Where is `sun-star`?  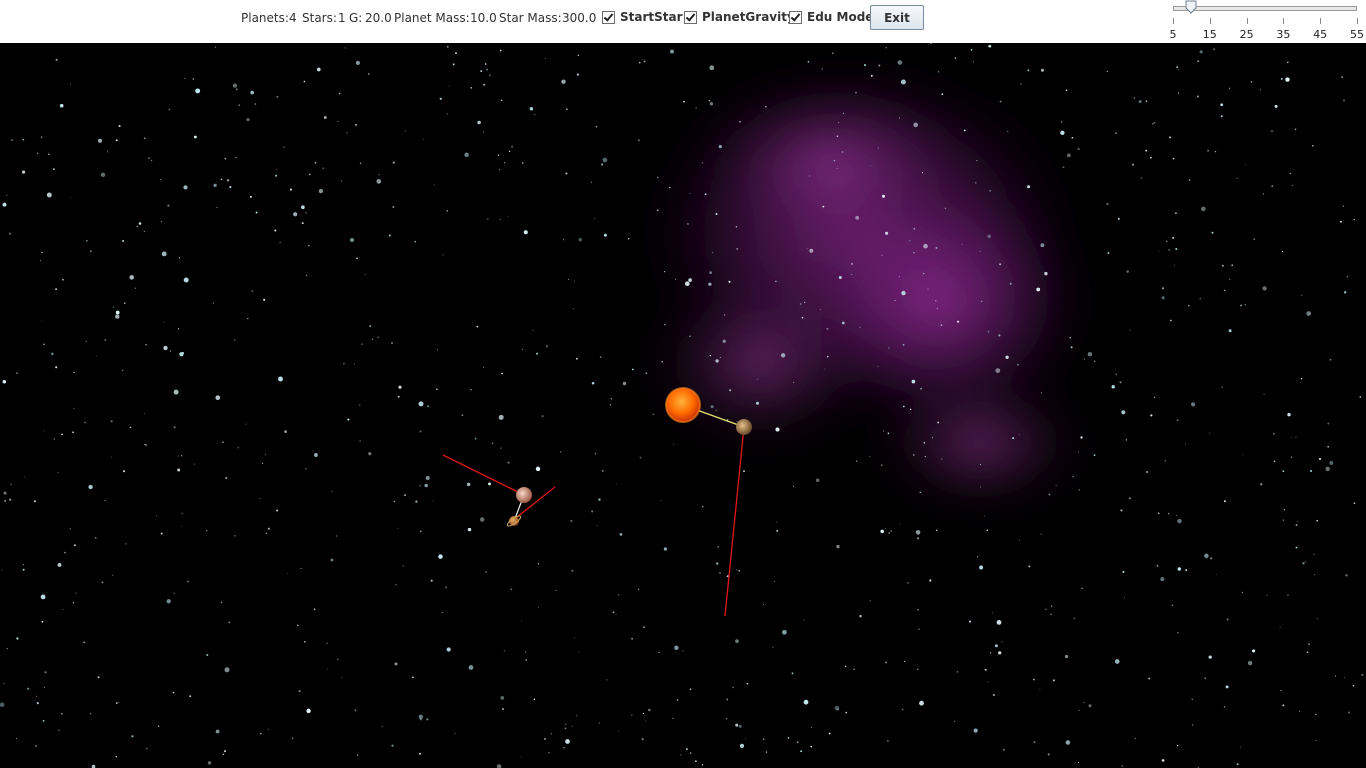 sun-star is located at coordinates (683, 405).